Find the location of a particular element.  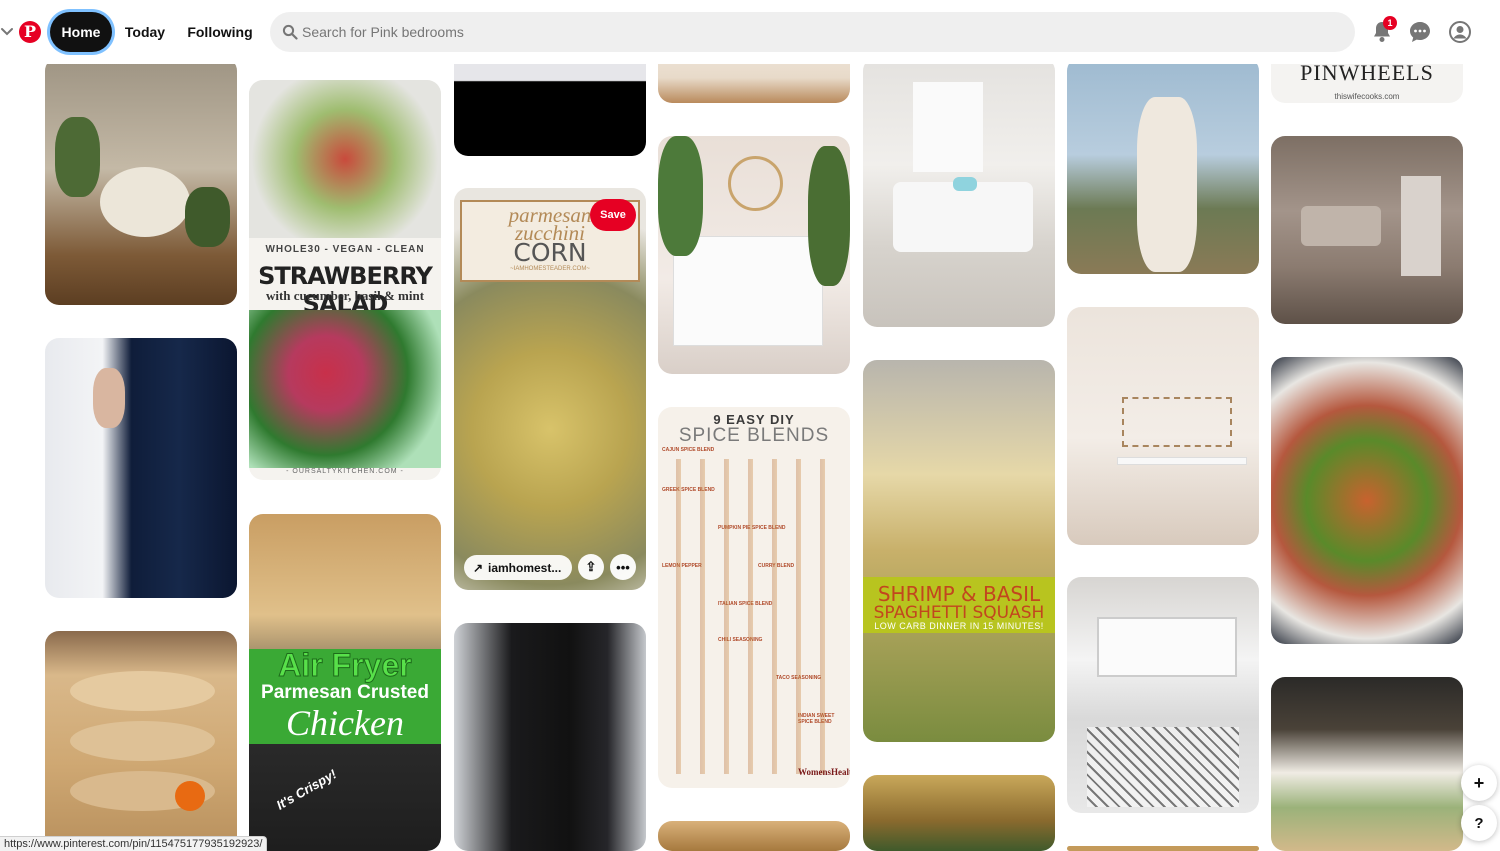

pinterest-logo-icon: P is located at coordinates (30, 32).